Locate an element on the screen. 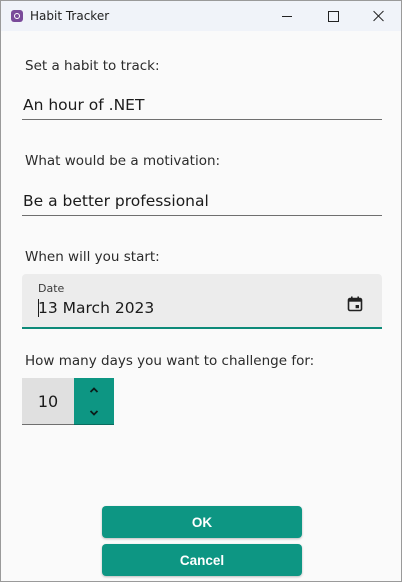 The image size is (402, 582). days-value: 10 is located at coordinates (48, 401).